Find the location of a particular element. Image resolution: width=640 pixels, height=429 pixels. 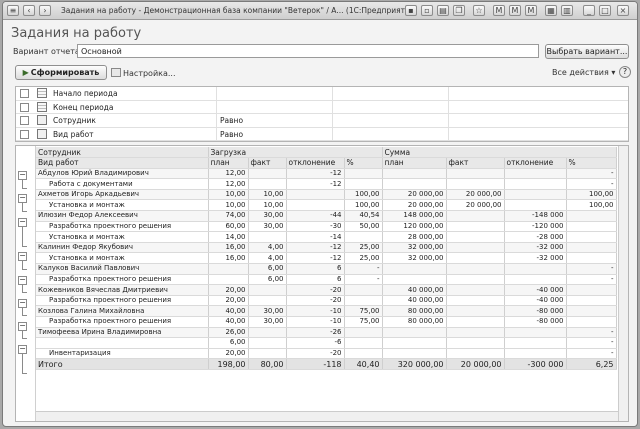

save-icon: ▪ is located at coordinates (411, 10).